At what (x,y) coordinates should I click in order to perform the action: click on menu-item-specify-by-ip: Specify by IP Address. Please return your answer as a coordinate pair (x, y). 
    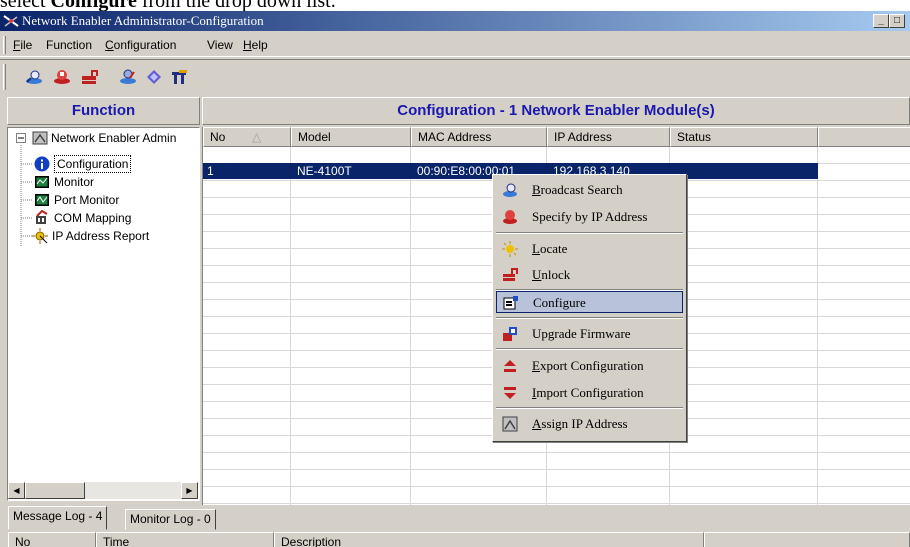
    Looking at the image, I should click on (589, 217).